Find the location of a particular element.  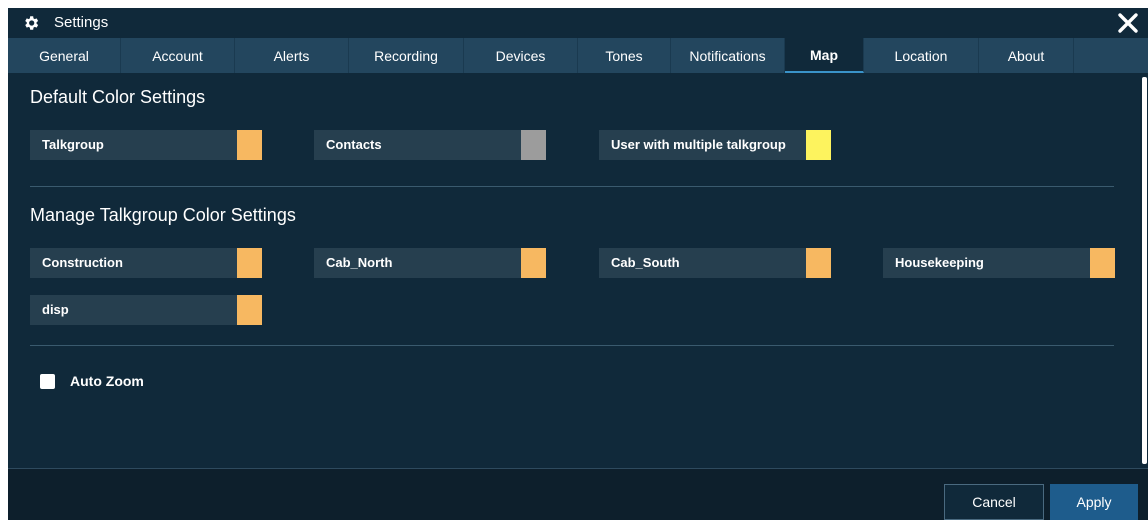

tab-location: Location is located at coordinates (921, 55).